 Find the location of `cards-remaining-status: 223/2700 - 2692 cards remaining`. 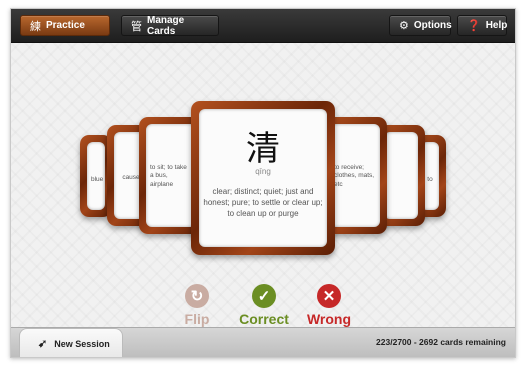

cards-remaining-status: 223/2700 - 2692 cards remaining is located at coordinates (441, 342).